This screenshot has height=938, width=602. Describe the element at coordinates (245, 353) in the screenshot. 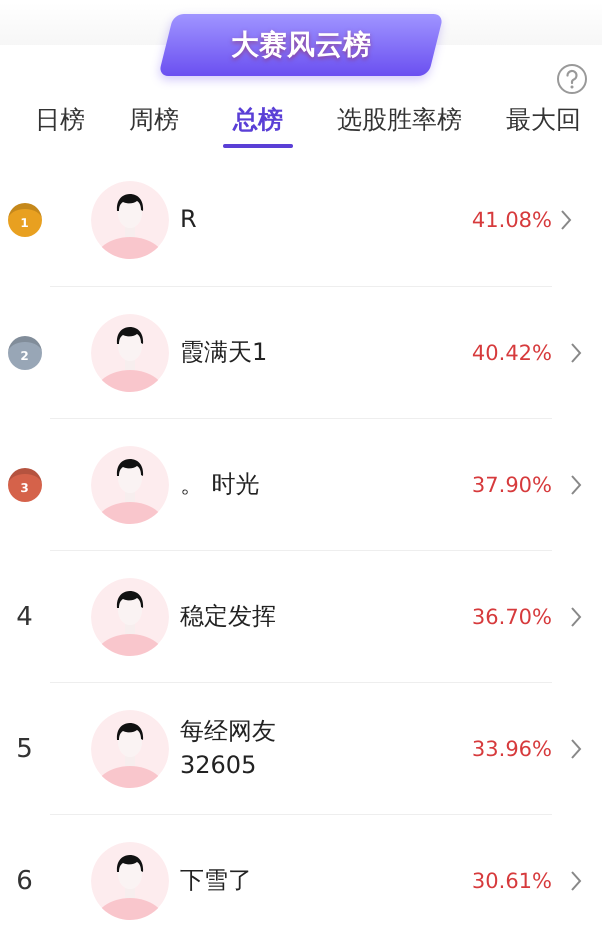

I see `user-name: 霞满天1` at that location.